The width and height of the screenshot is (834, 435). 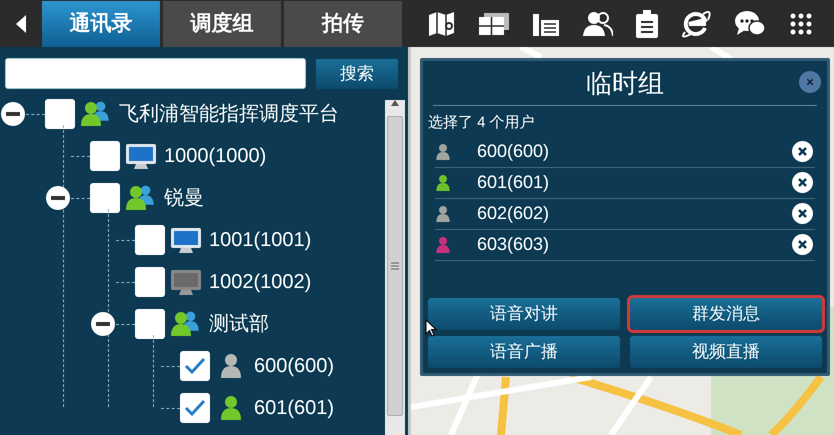 I want to click on close-icon, so click(x=810, y=82).